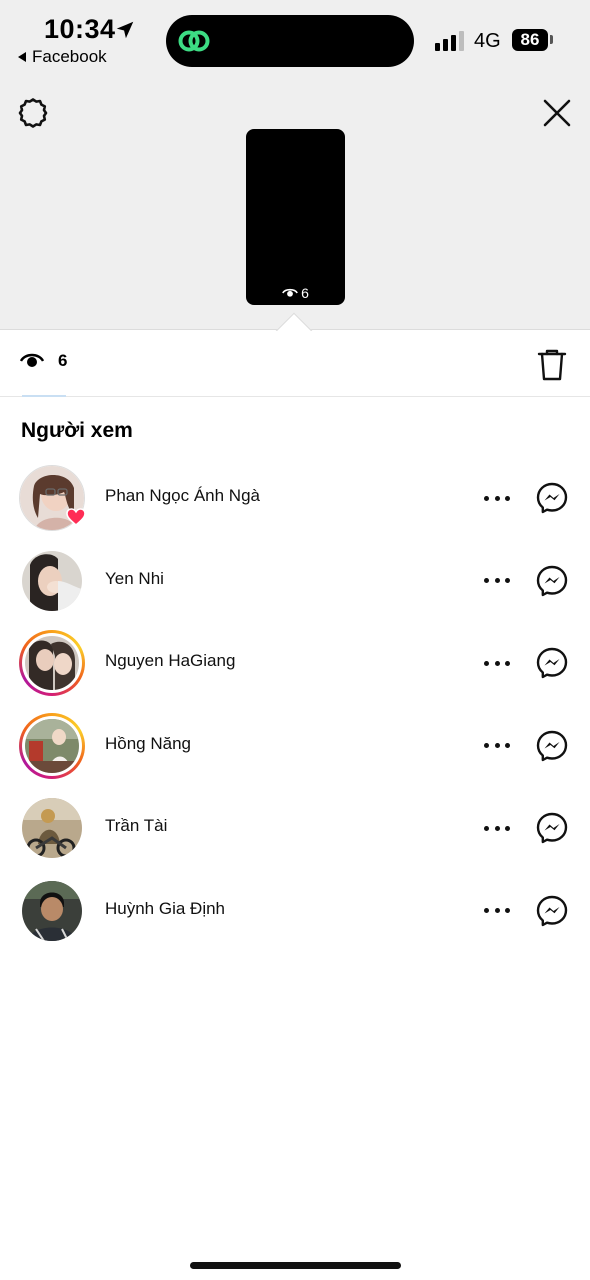 The width and height of the screenshot is (590, 1280). Describe the element at coordinates (125, 30) in the screenshot. I see `location-arrow-icon` at that location.